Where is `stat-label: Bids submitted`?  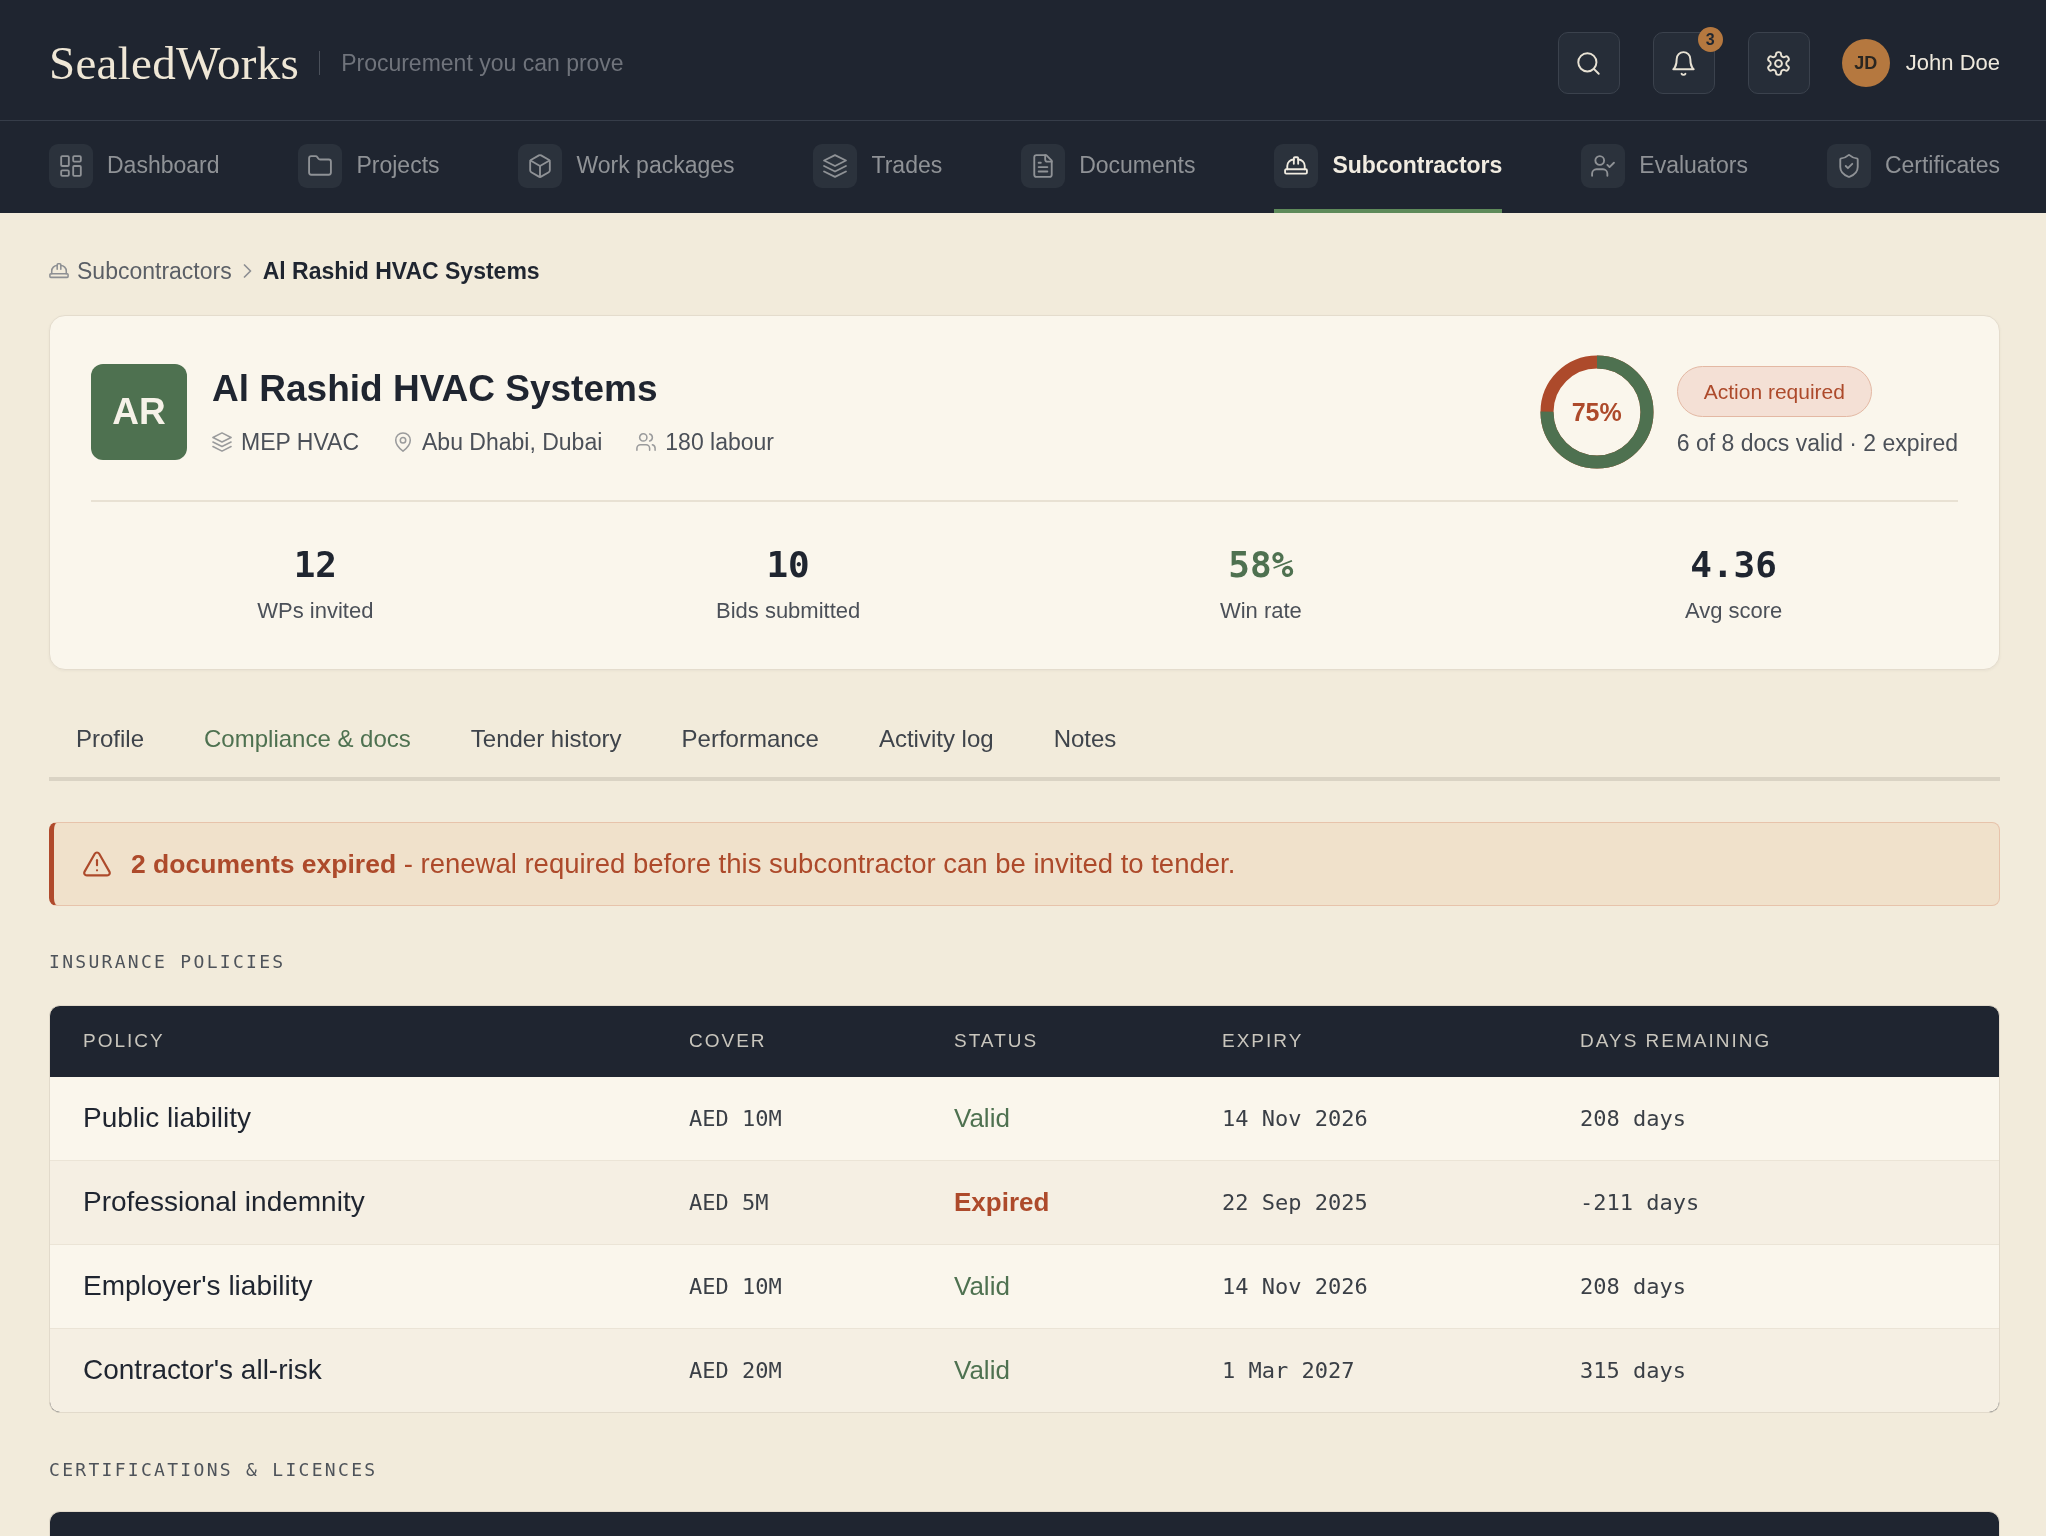
stat-label: Bids submitted is located at coordinates (788, 610).